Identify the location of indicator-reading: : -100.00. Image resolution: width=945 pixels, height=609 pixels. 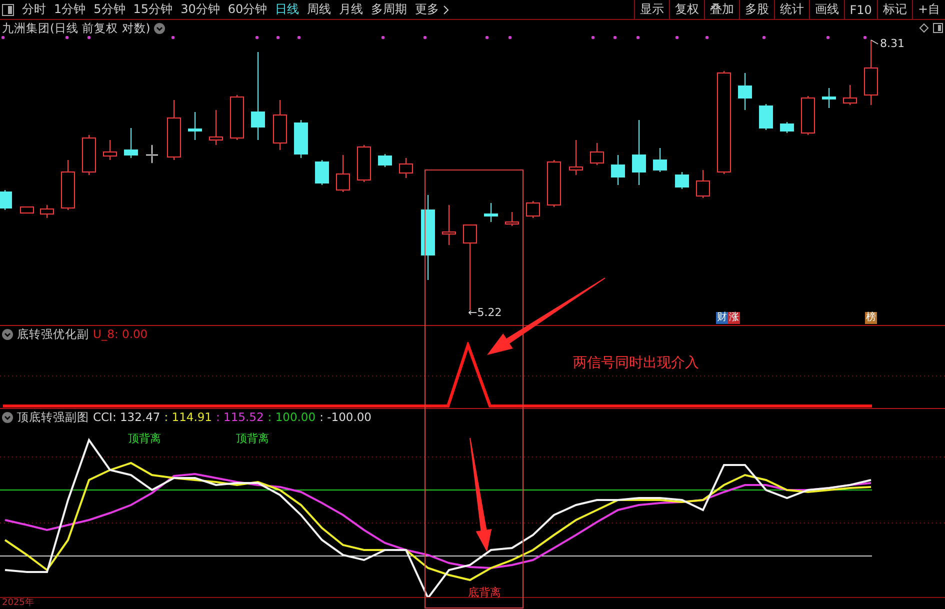
(346, 417).